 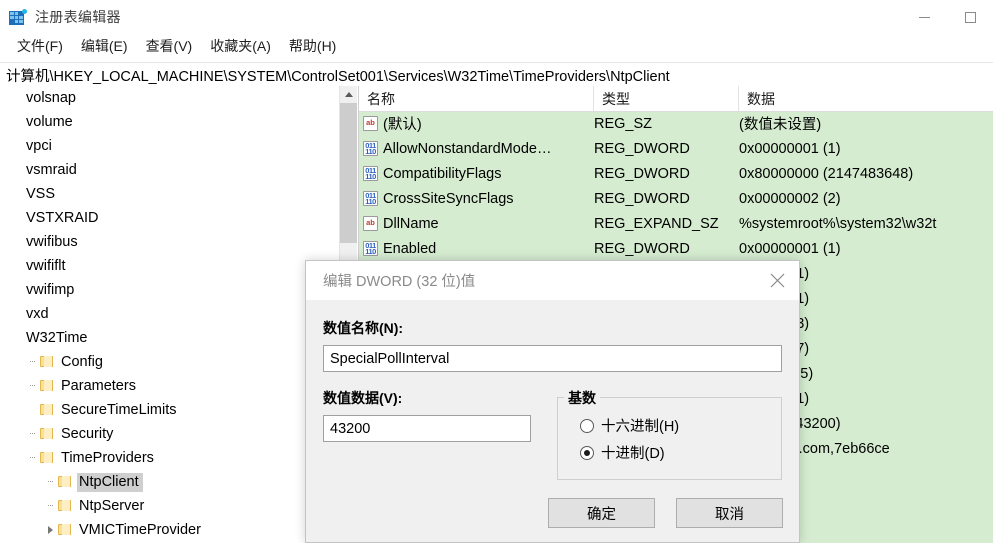 I want to click on dialog-buttons: 确定 取消, so click(x=665, y=513).